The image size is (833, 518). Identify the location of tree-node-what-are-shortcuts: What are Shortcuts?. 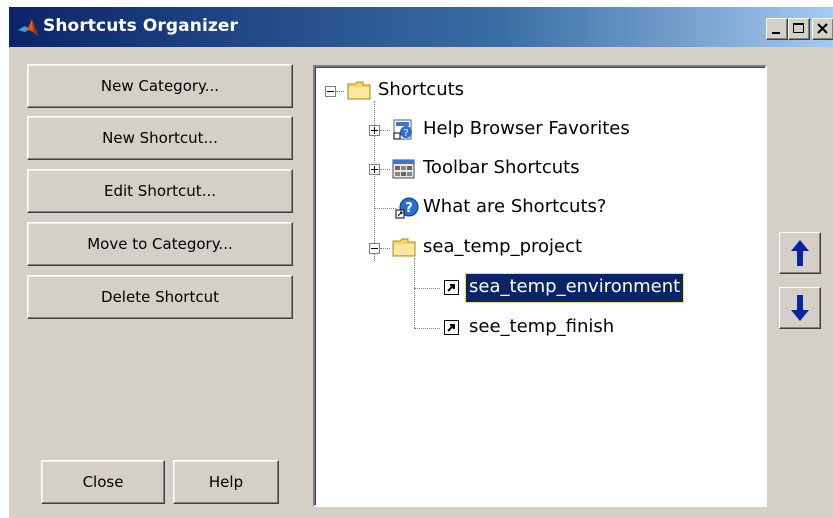
(514, 208).